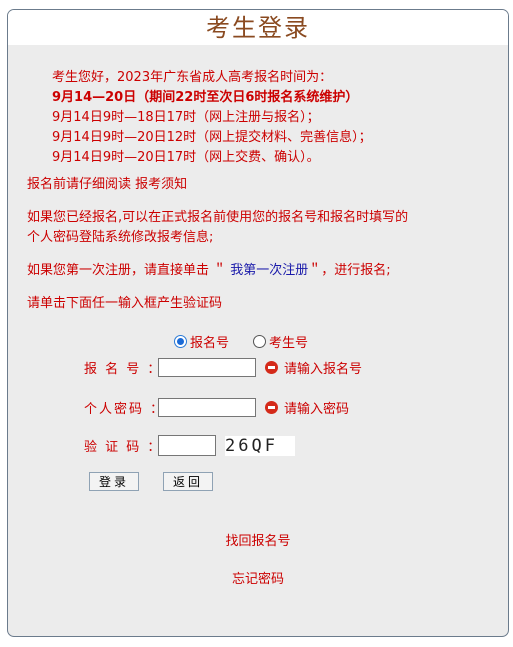 This screenshot has height=647, width=513. What do you see at coordinates (260, 445) in the screenshot?
I see `captcha-image: 26QF` at bounding box center [260, 445].